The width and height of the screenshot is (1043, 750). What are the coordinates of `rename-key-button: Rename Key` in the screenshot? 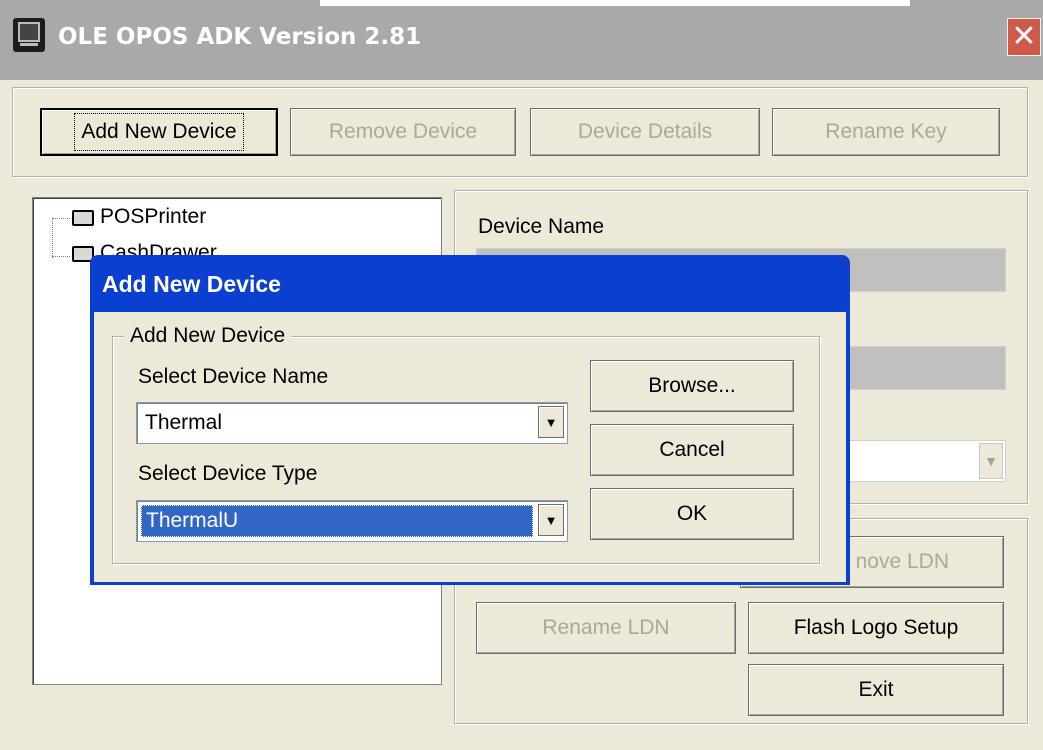 It's located at (886, 132).